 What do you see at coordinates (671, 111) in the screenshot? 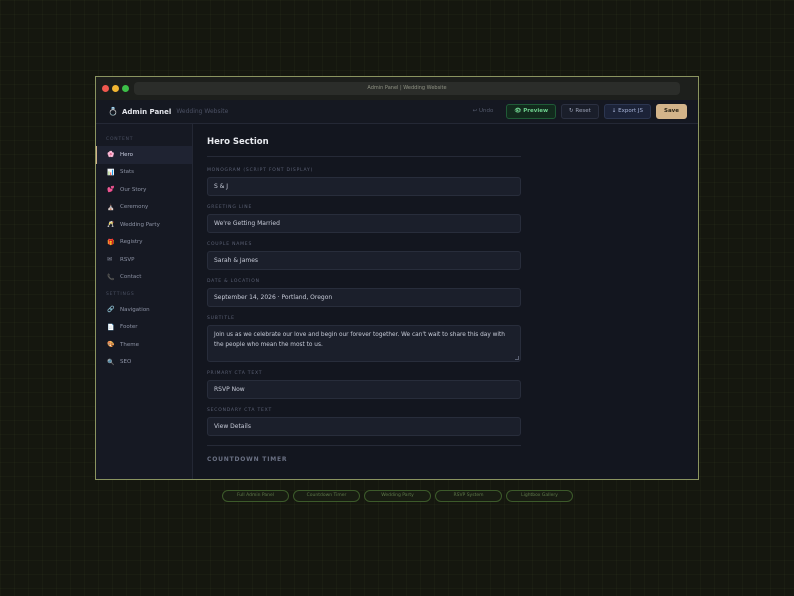
I see `save-button: Save` at bounding box center [671, 111].